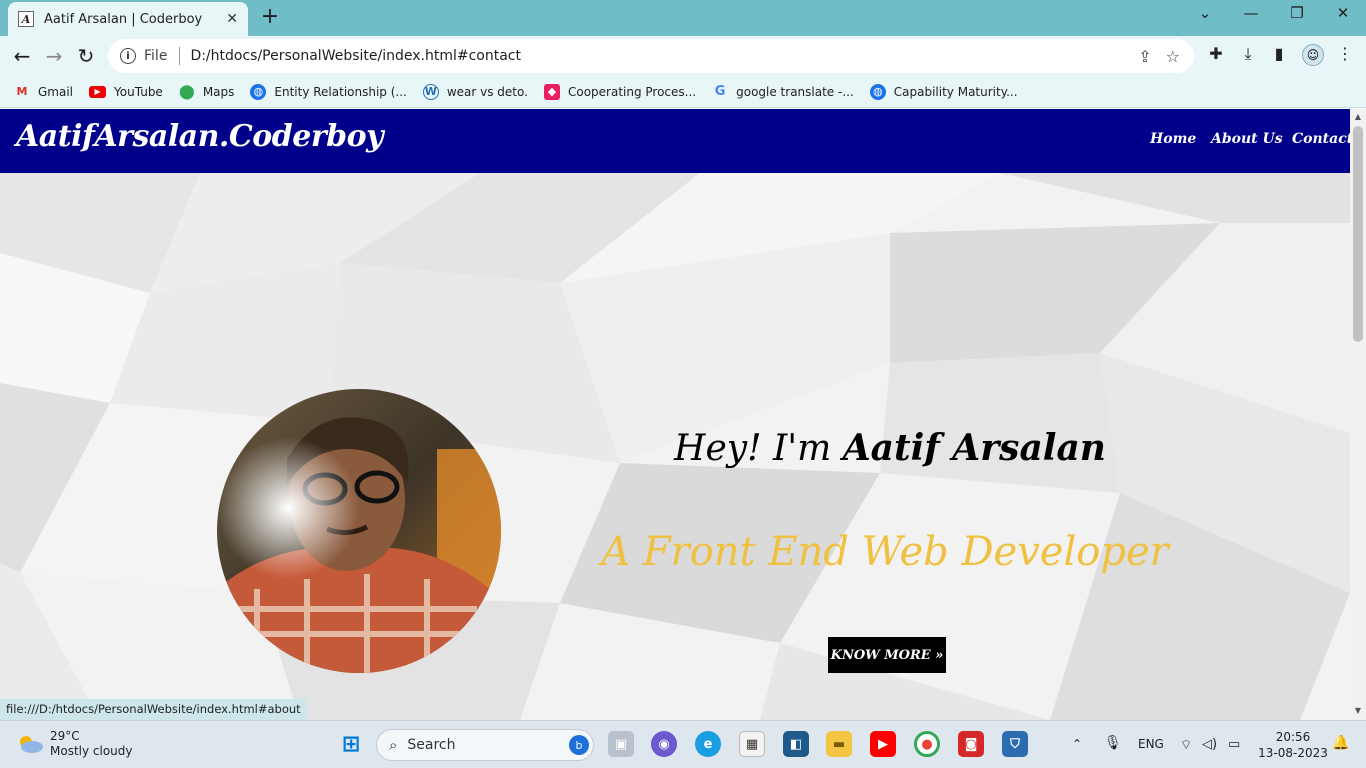 Image resolution: width=1366 pixels, height=768 pixels. I want to click on show-hidden-icons-chevron-icon: ⌃, so click(1077, 744).